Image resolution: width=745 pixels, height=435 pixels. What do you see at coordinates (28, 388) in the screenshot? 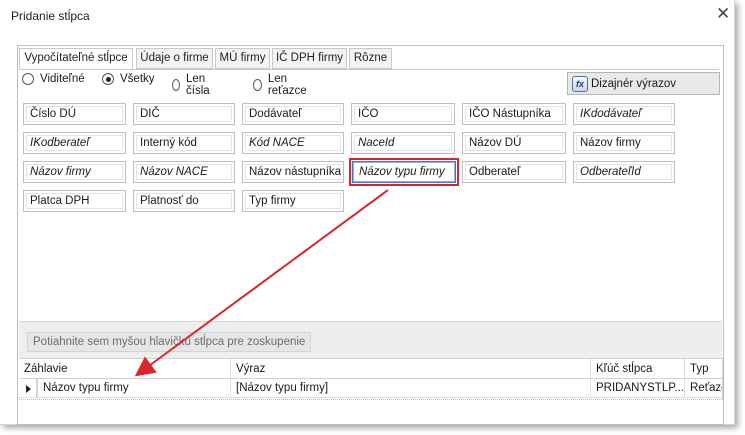
I see `row-indicator-icon` at bounding box center [28, 388].